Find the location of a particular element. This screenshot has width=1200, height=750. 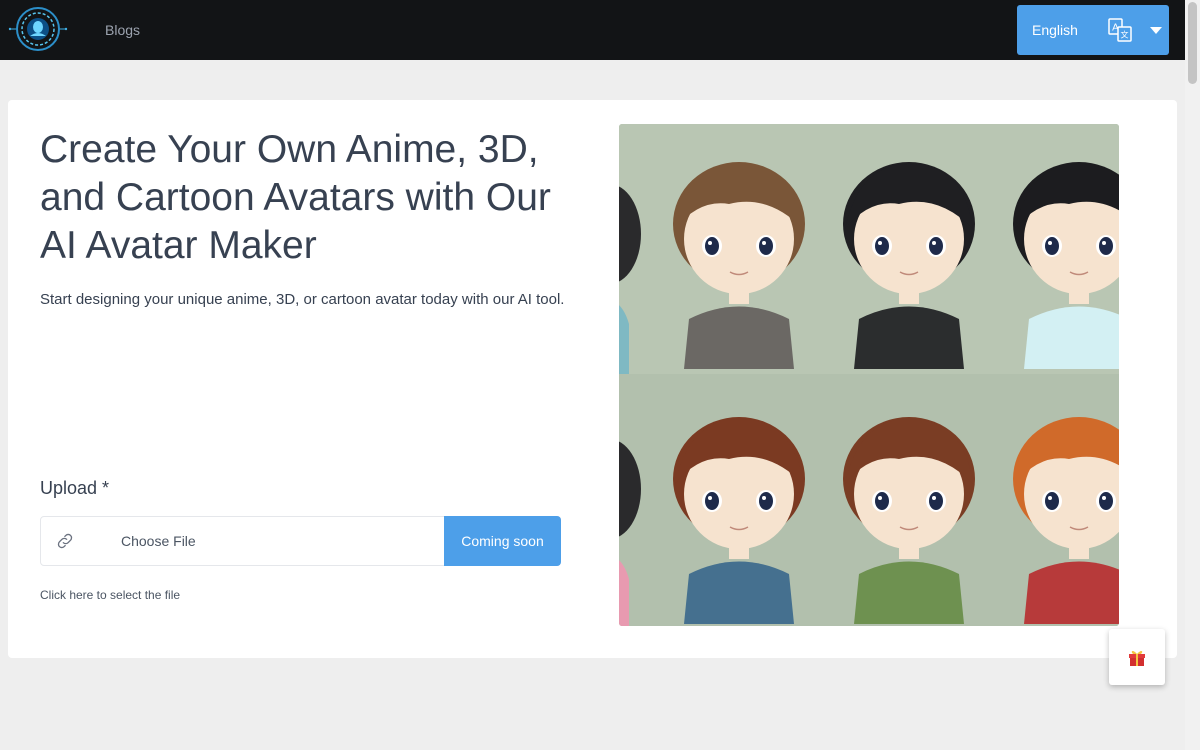

coming-soon-button: Coming soon is located at coordinates (502, 541).